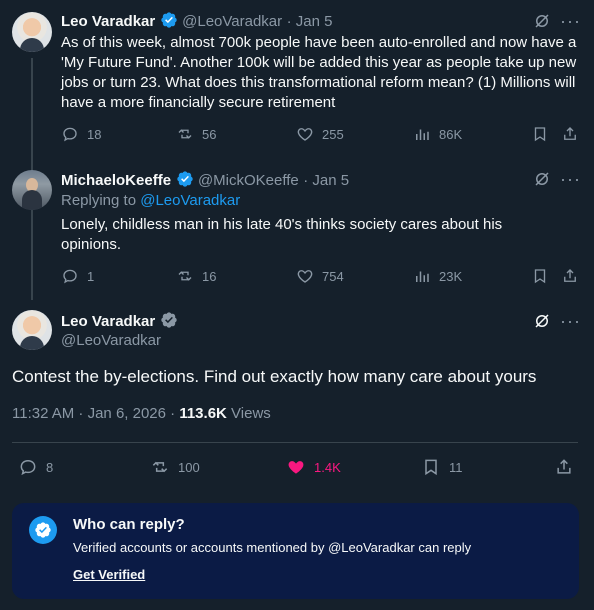 This screenshot has width=594, height=610. Describe the element at coordinates (437, 276) in the screenshot. I see `views-button: 23K` at that location.